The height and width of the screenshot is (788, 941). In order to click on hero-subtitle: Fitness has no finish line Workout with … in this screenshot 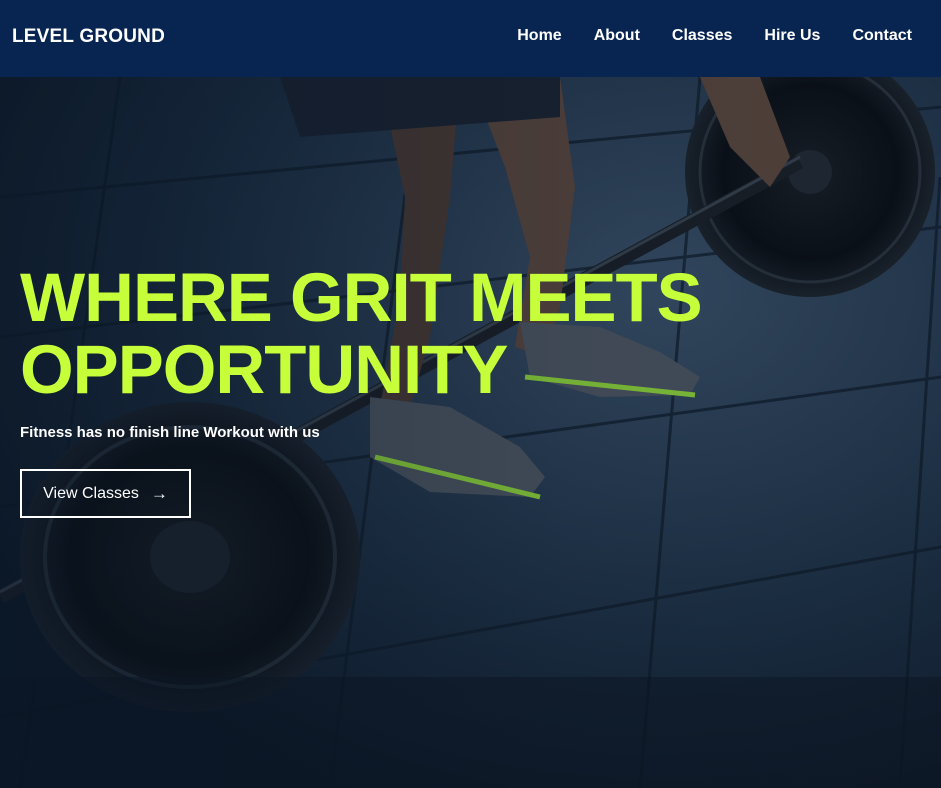, I will do `click(170, 432)`.